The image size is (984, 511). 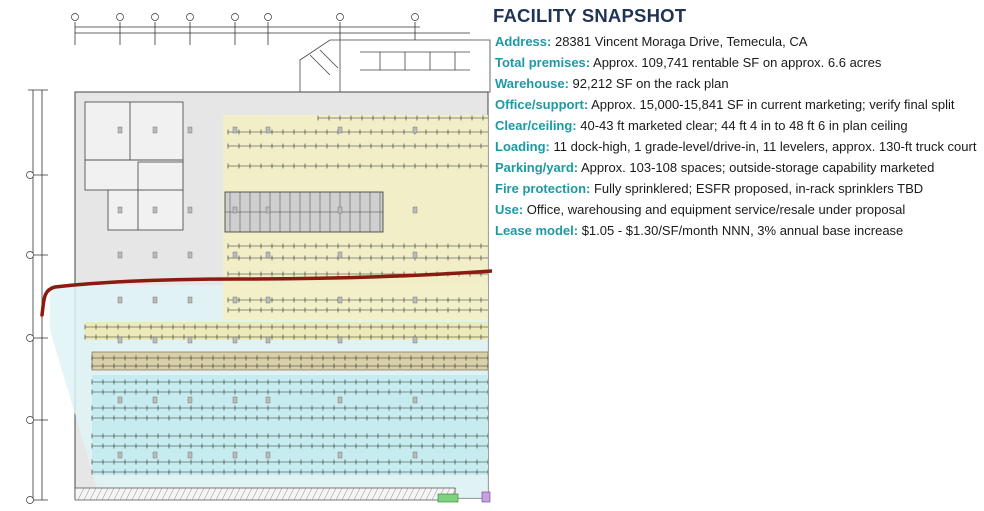 I want to click on snapshot-value: 92,212 SF on the rack plan, so click(x=648, y=83).